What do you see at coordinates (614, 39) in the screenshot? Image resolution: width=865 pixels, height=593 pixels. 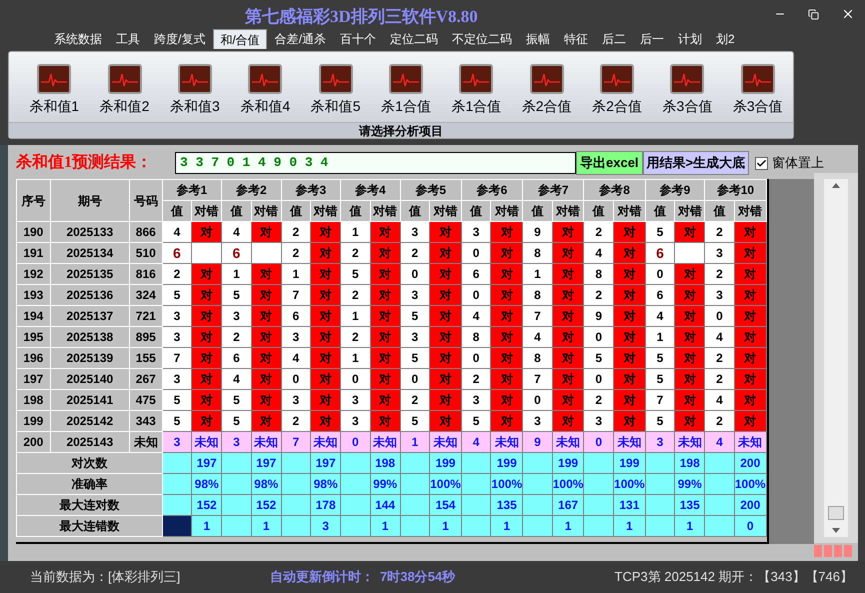 I see `menu-tab: 后二` at bounding box center [614, 39].